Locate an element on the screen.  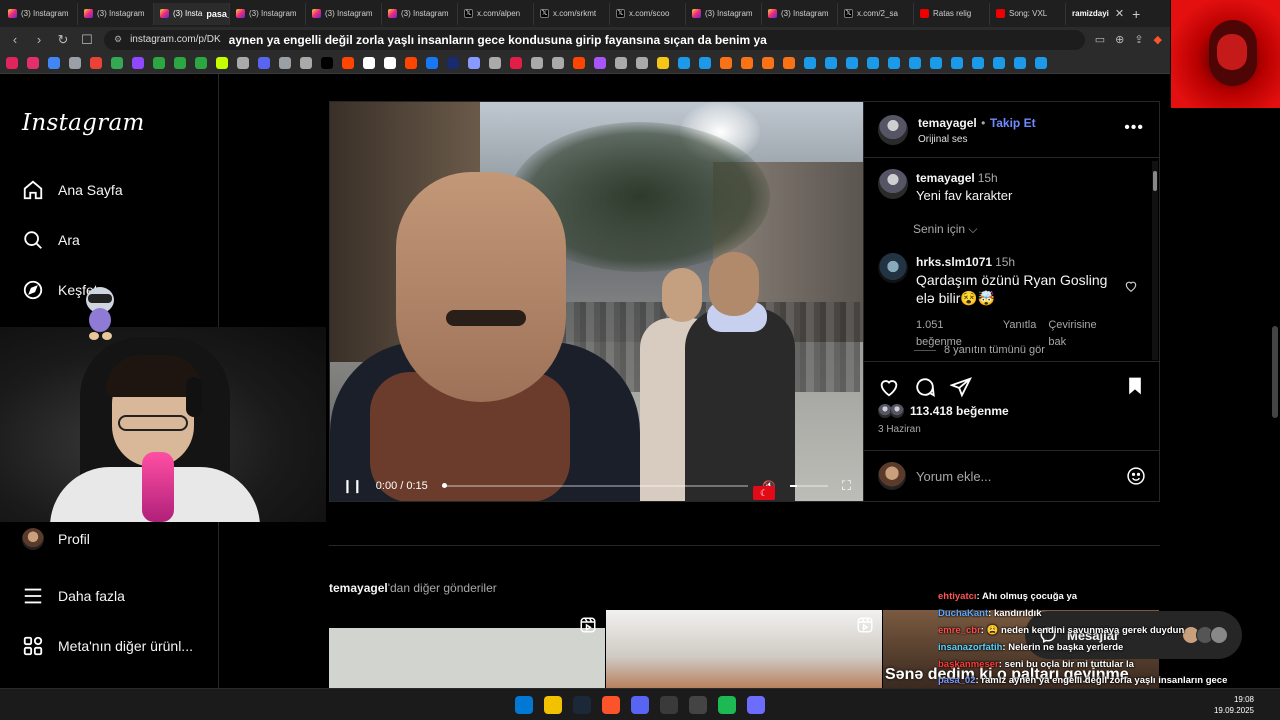
view-replies-link: 8 yanıtın tümünü gör is located at coordinates (979, 350).